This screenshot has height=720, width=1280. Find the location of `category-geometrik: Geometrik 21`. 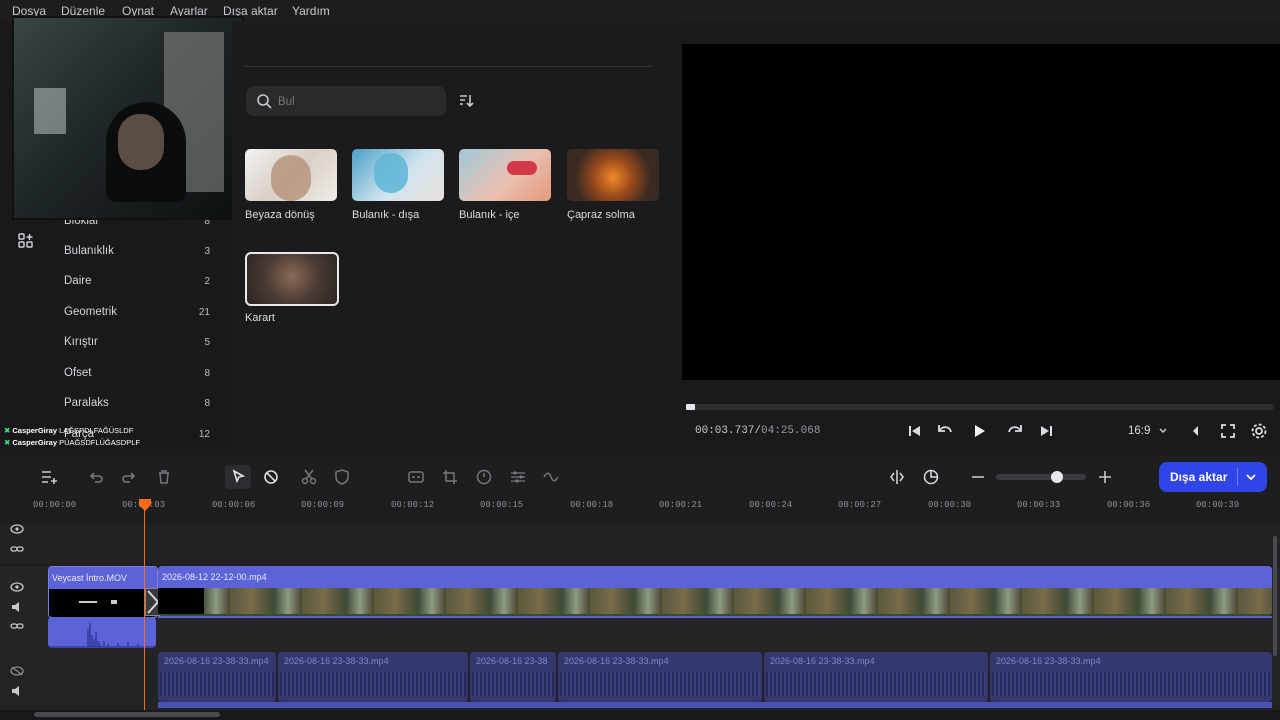

category-geometrik: Geometrik 21 is located at coordinates (137, 313).